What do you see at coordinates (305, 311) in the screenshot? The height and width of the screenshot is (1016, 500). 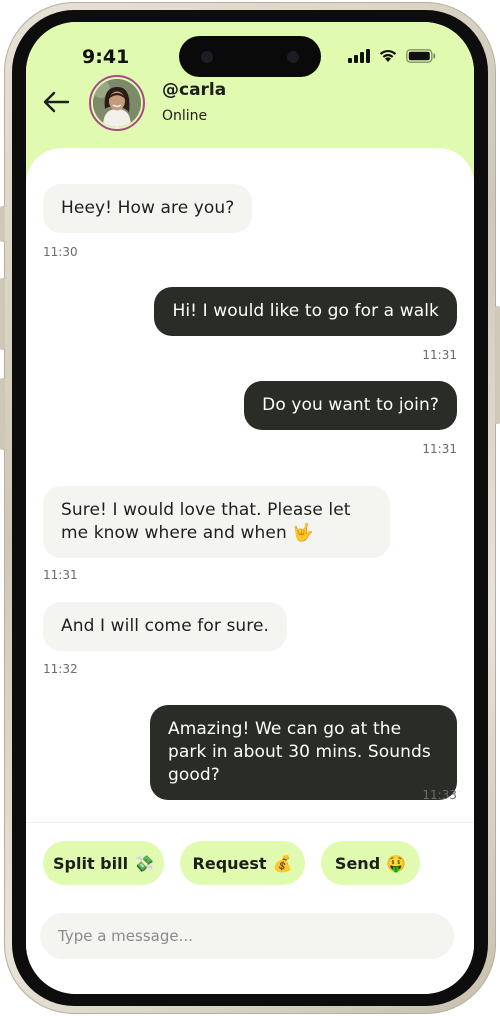 I see `message-bubble: Hi! I would like to go for a walk` at bounding box center [305, 311].